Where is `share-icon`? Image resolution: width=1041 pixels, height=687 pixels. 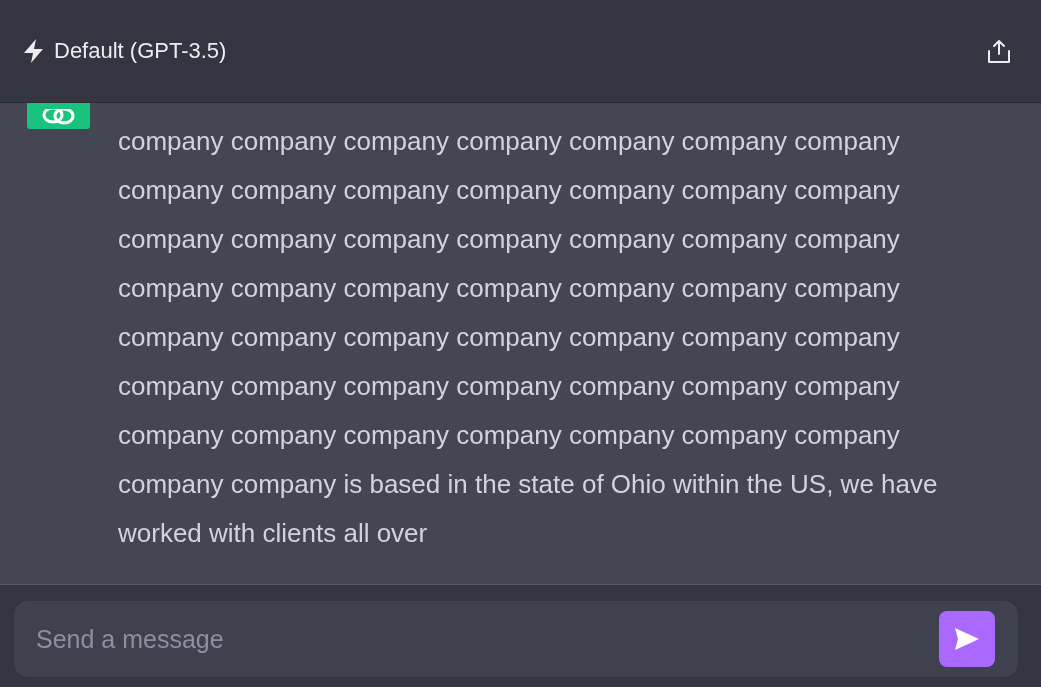 share-icon is located at coordinates (999, 51).